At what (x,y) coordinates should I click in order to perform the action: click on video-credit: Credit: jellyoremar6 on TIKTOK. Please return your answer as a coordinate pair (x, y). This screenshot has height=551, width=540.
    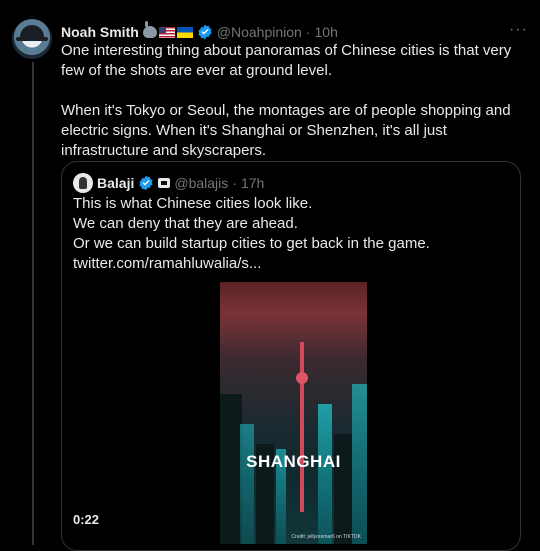
    Looking at the image, I should click on (326, 537).